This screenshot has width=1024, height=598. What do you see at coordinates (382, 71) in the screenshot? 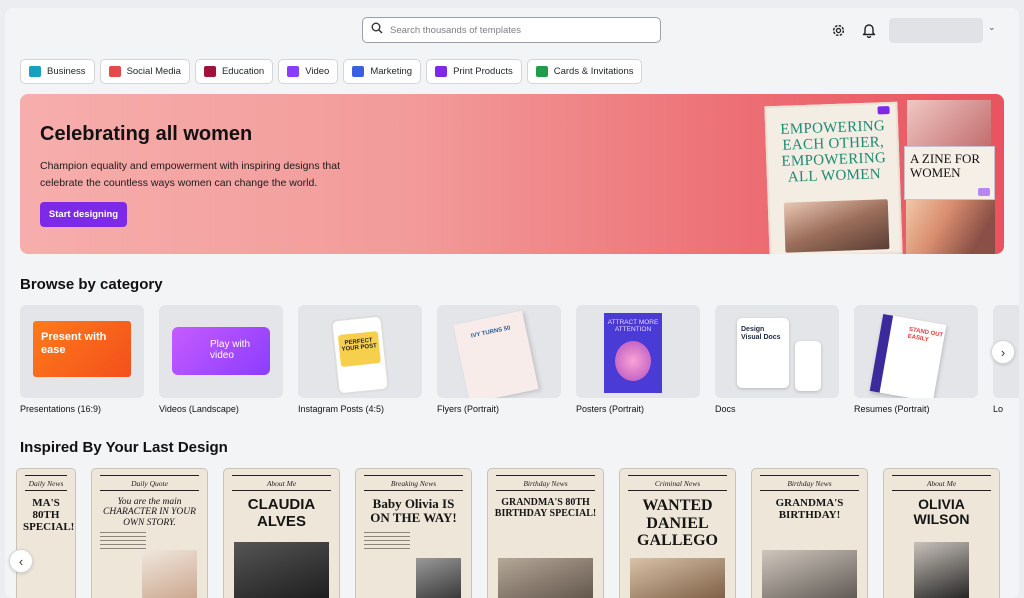
I see `chip-marketing: Marketing` at bounding box center [382, 71].